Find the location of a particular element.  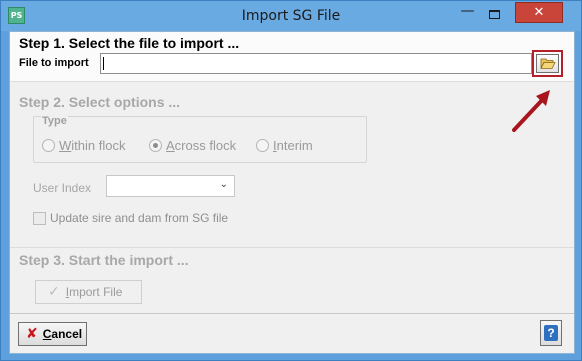

help-button: ? is located at coordinates (551, 333).